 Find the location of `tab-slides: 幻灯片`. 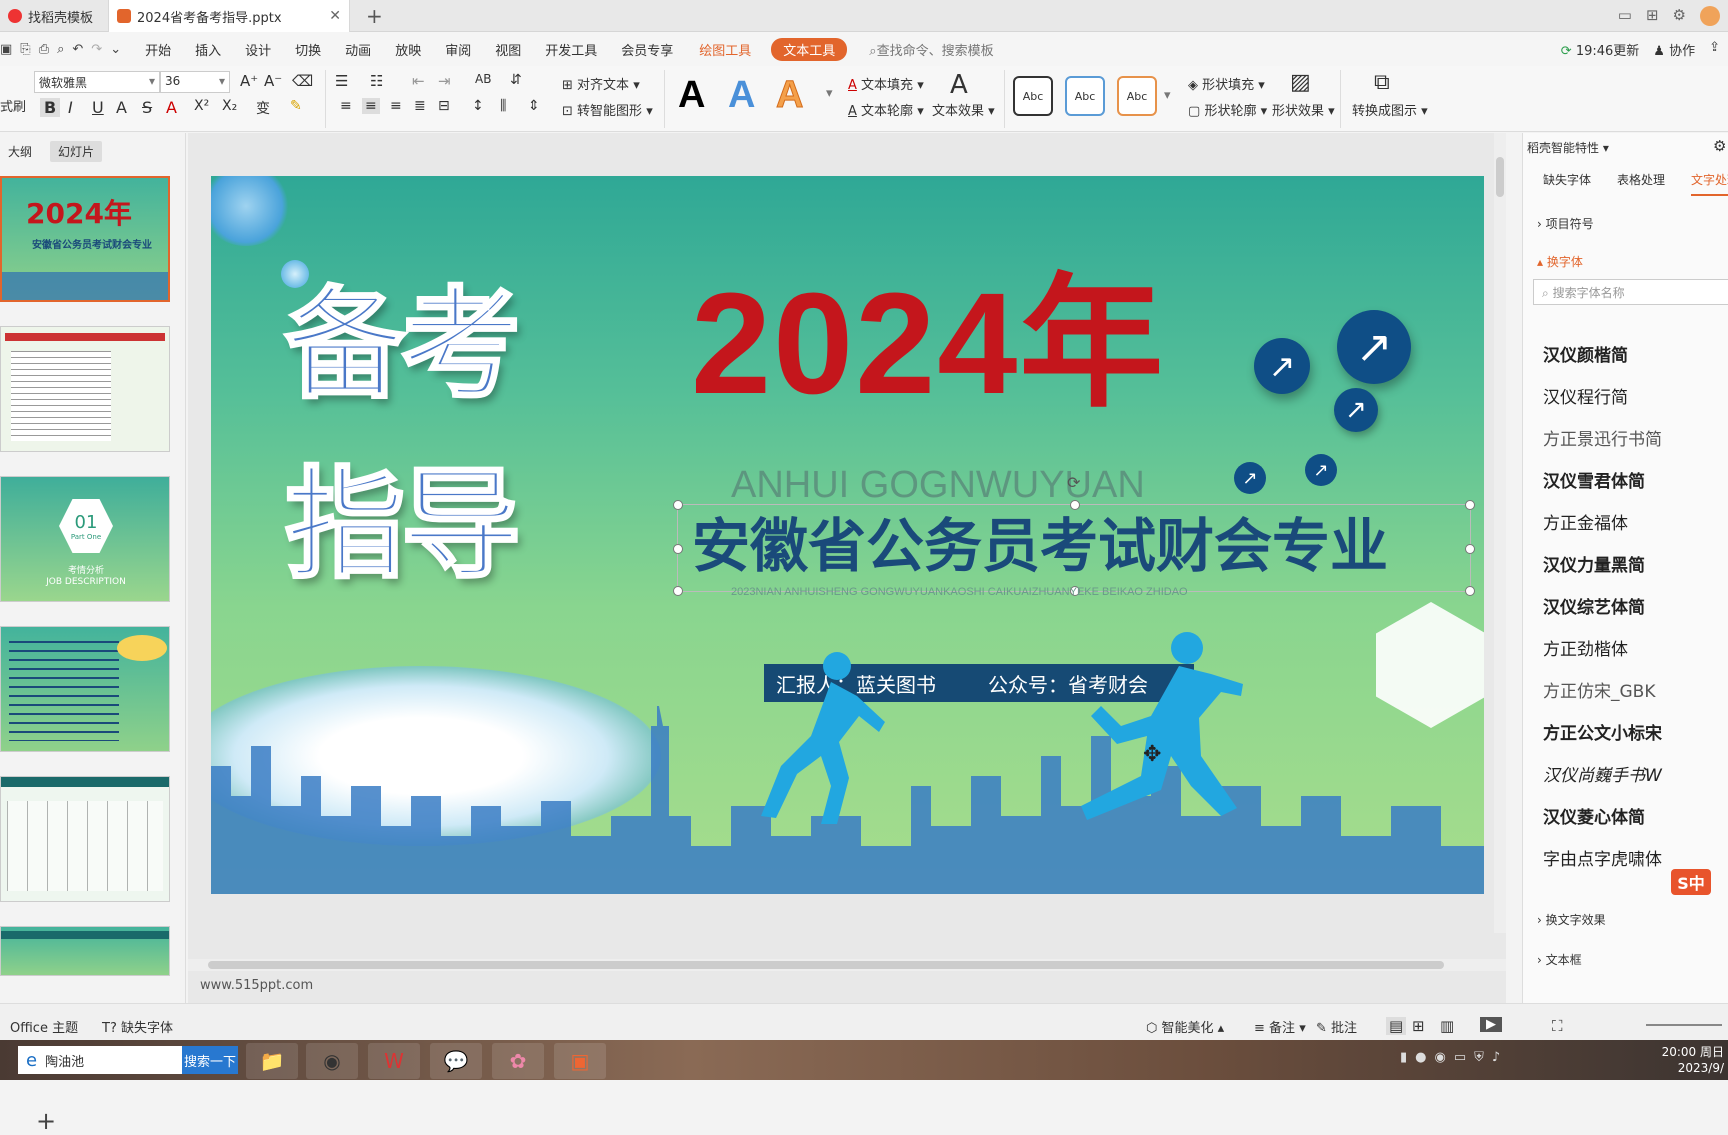

tab-slides: 幻灯片 is located at coordinates (76, 151).